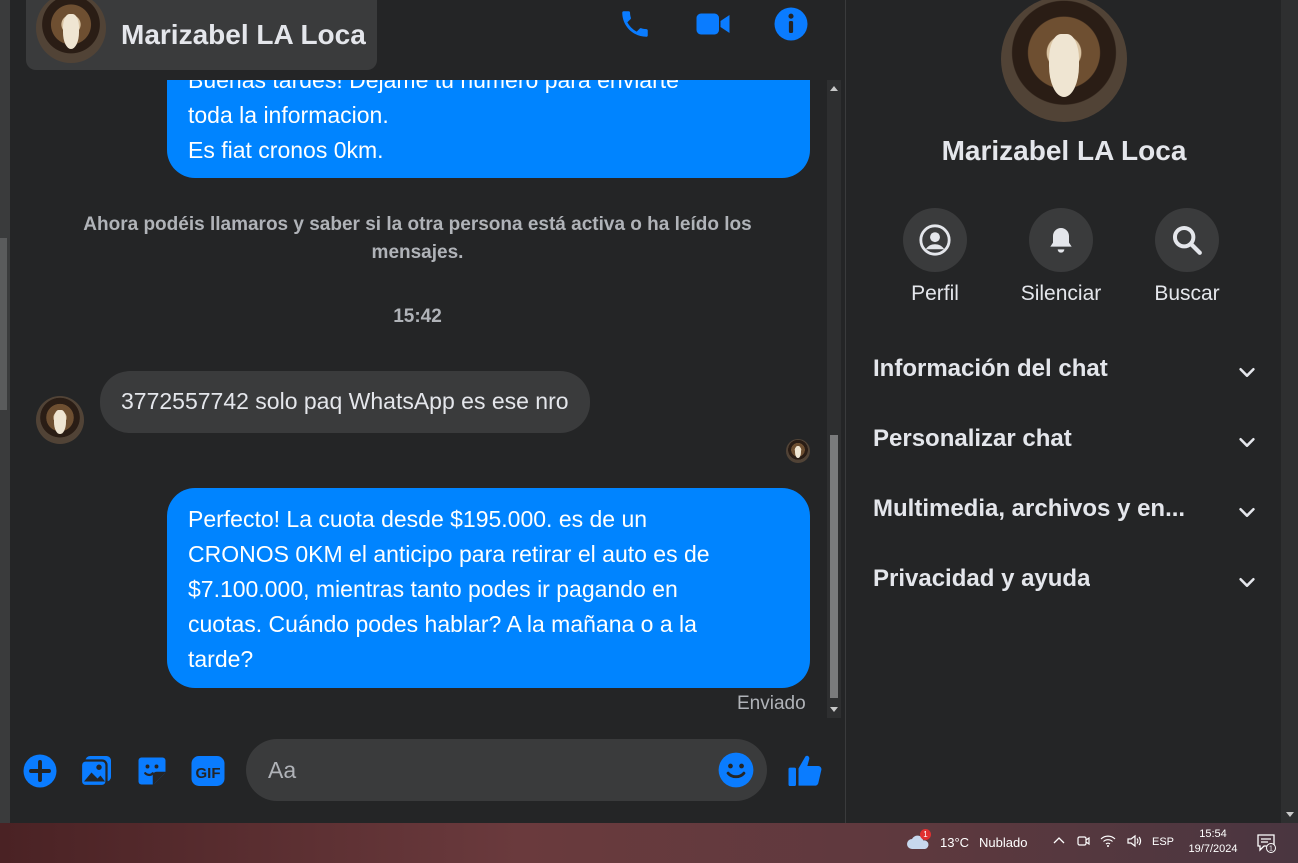 This screenshot has height=863, width=1298. I want to click on message-line: toda la informacion., so click(288, 115).